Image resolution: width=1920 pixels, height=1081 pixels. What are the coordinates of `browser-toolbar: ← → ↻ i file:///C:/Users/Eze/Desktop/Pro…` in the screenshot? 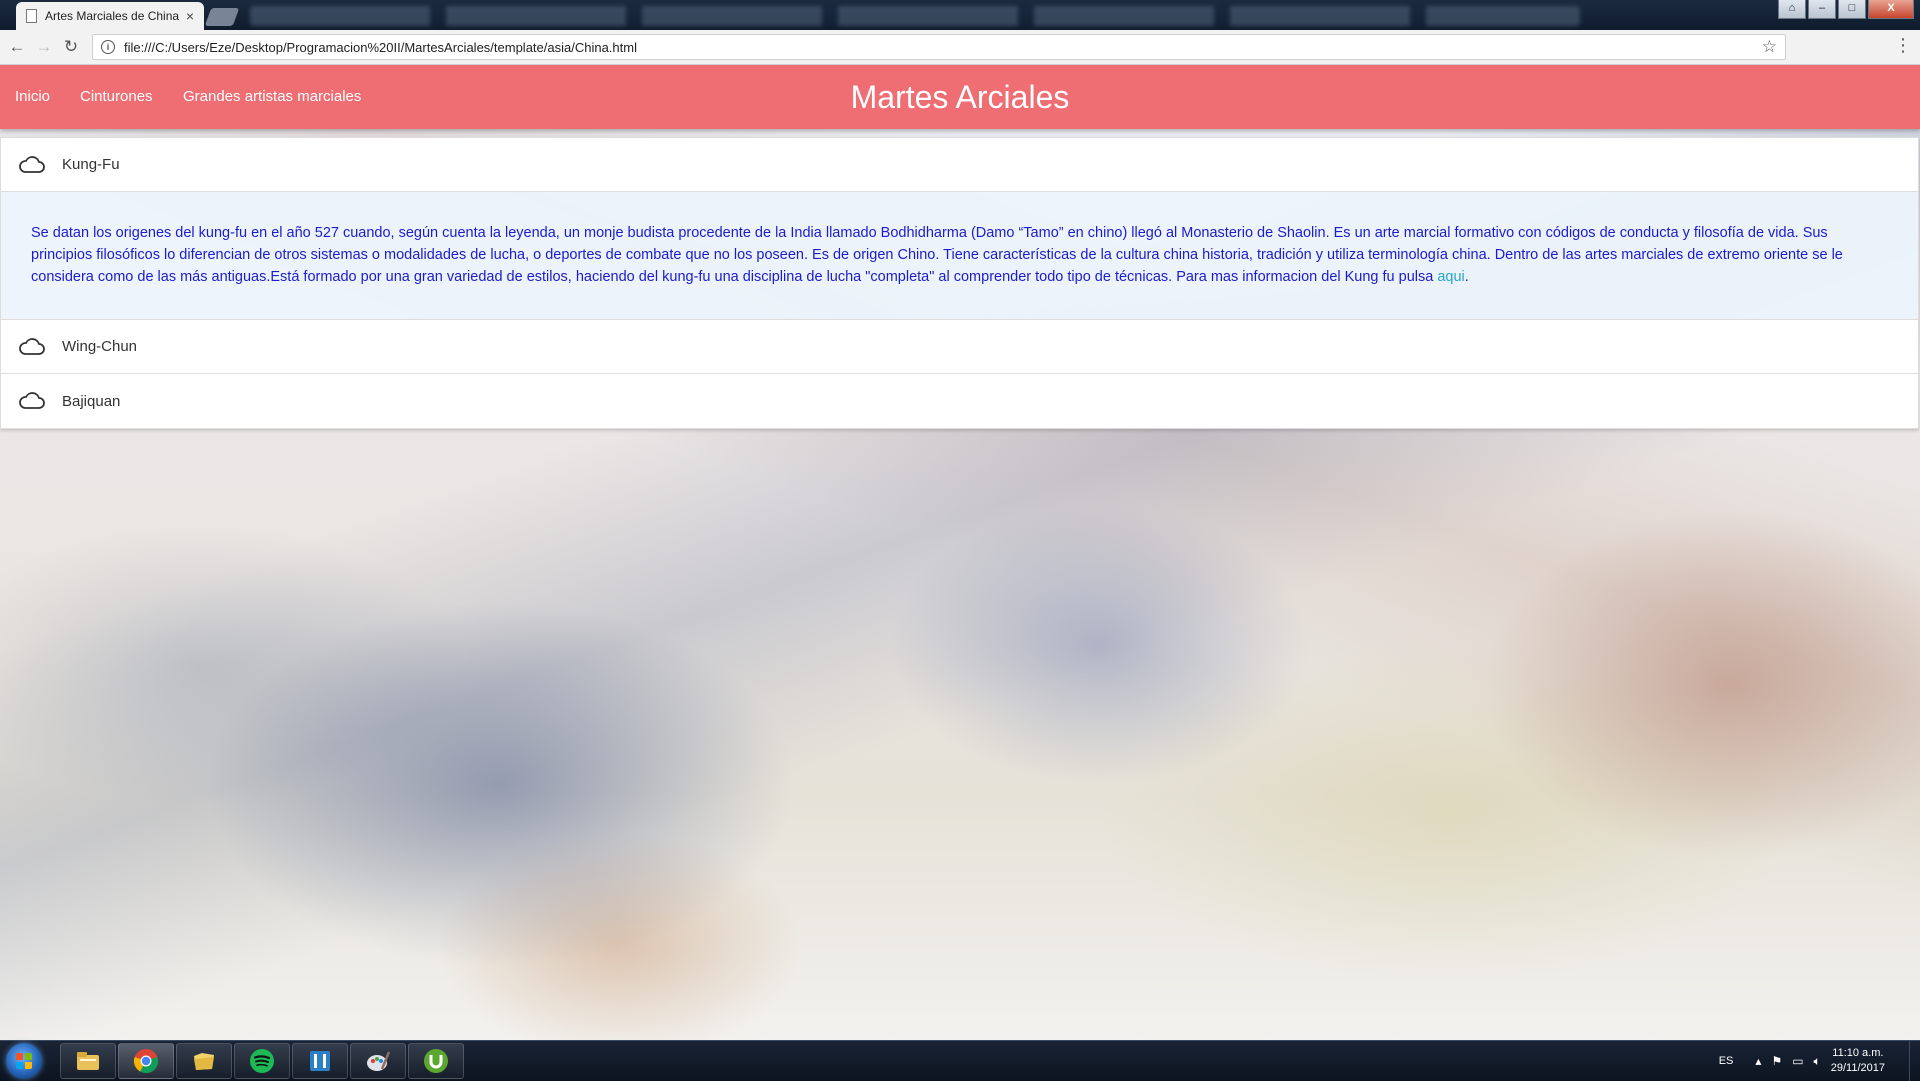 It's located at (960, 47).